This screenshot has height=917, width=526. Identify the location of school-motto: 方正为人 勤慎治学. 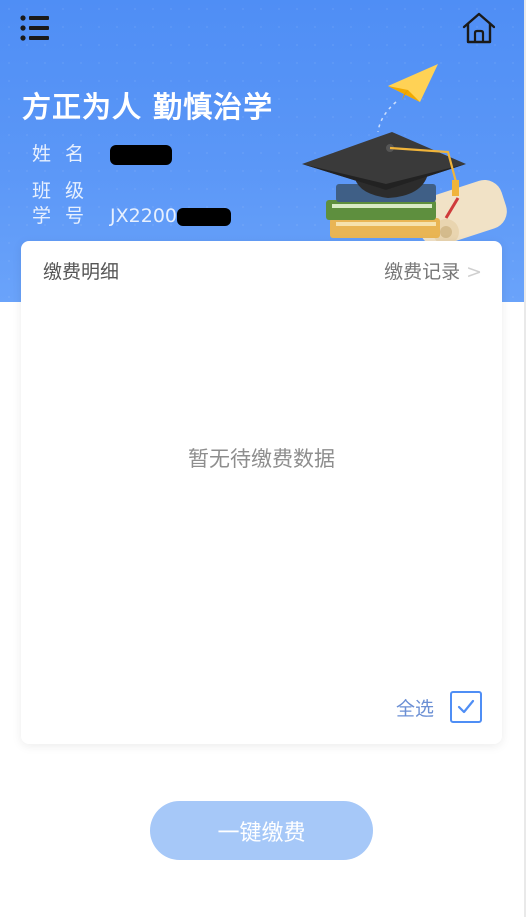
(148, 107).